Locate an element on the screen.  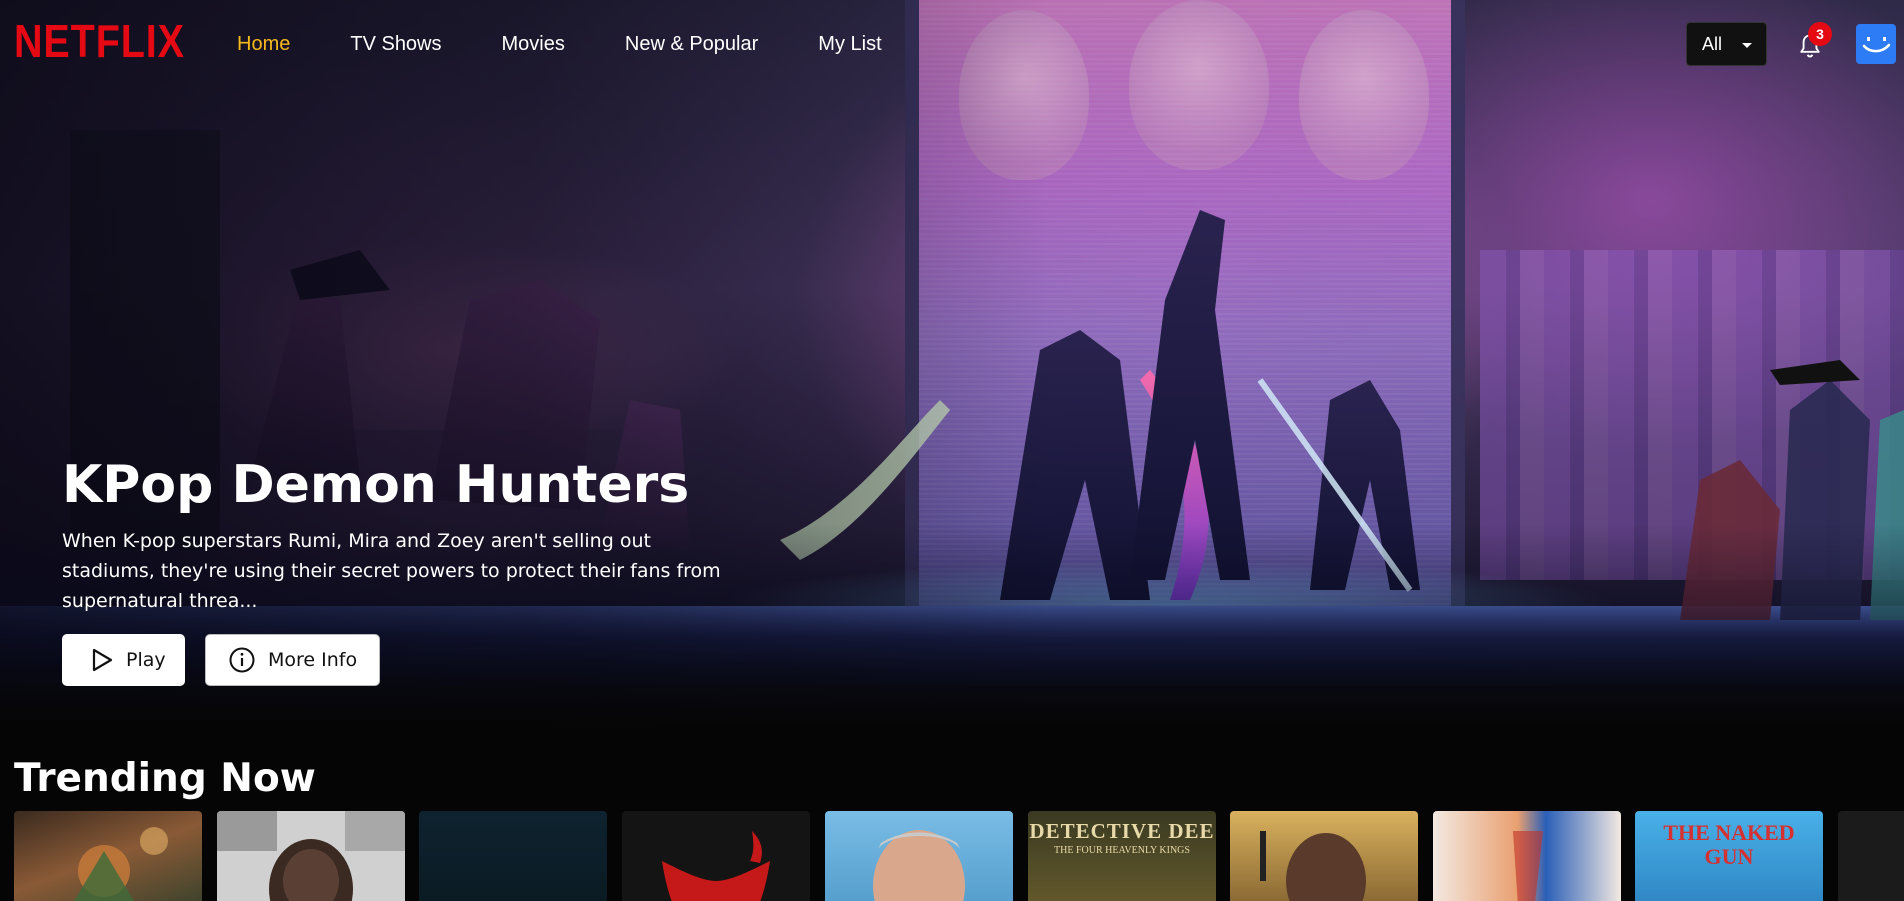
play-button-label: Play is located at coordinates (146, 660).